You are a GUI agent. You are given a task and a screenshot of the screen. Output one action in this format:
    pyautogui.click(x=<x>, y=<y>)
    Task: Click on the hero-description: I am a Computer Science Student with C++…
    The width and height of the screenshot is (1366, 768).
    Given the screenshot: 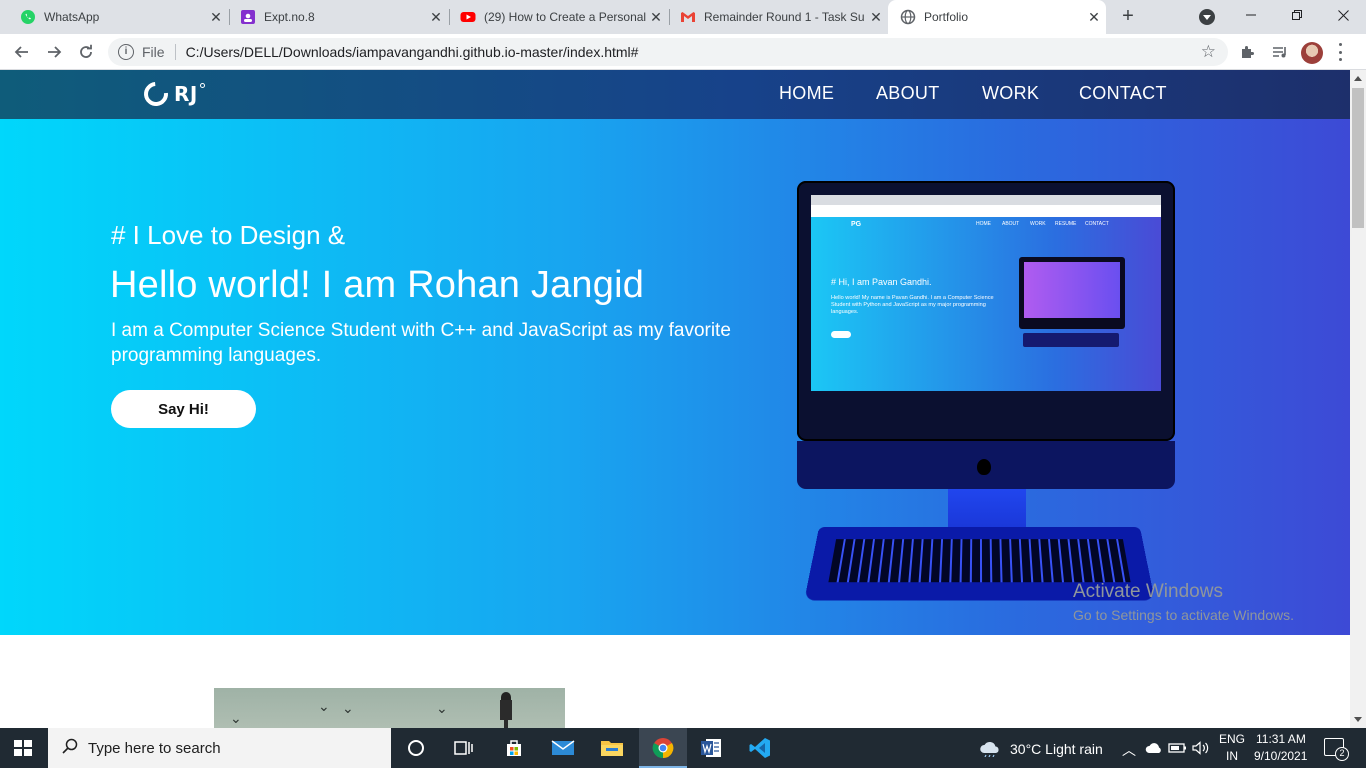 What is the action you would take?
    pyautogui.click(x=421, y=343)
    